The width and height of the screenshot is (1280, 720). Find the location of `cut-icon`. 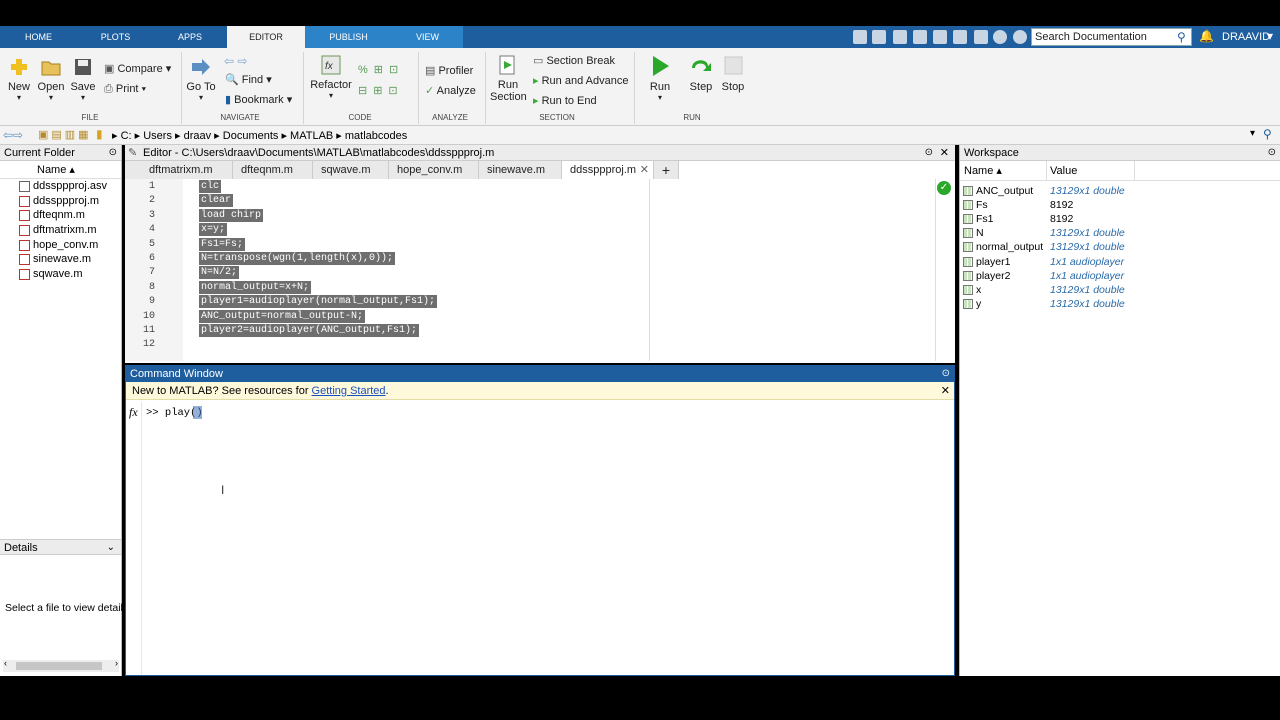

cut-icon is located at coordinates (879, 37).